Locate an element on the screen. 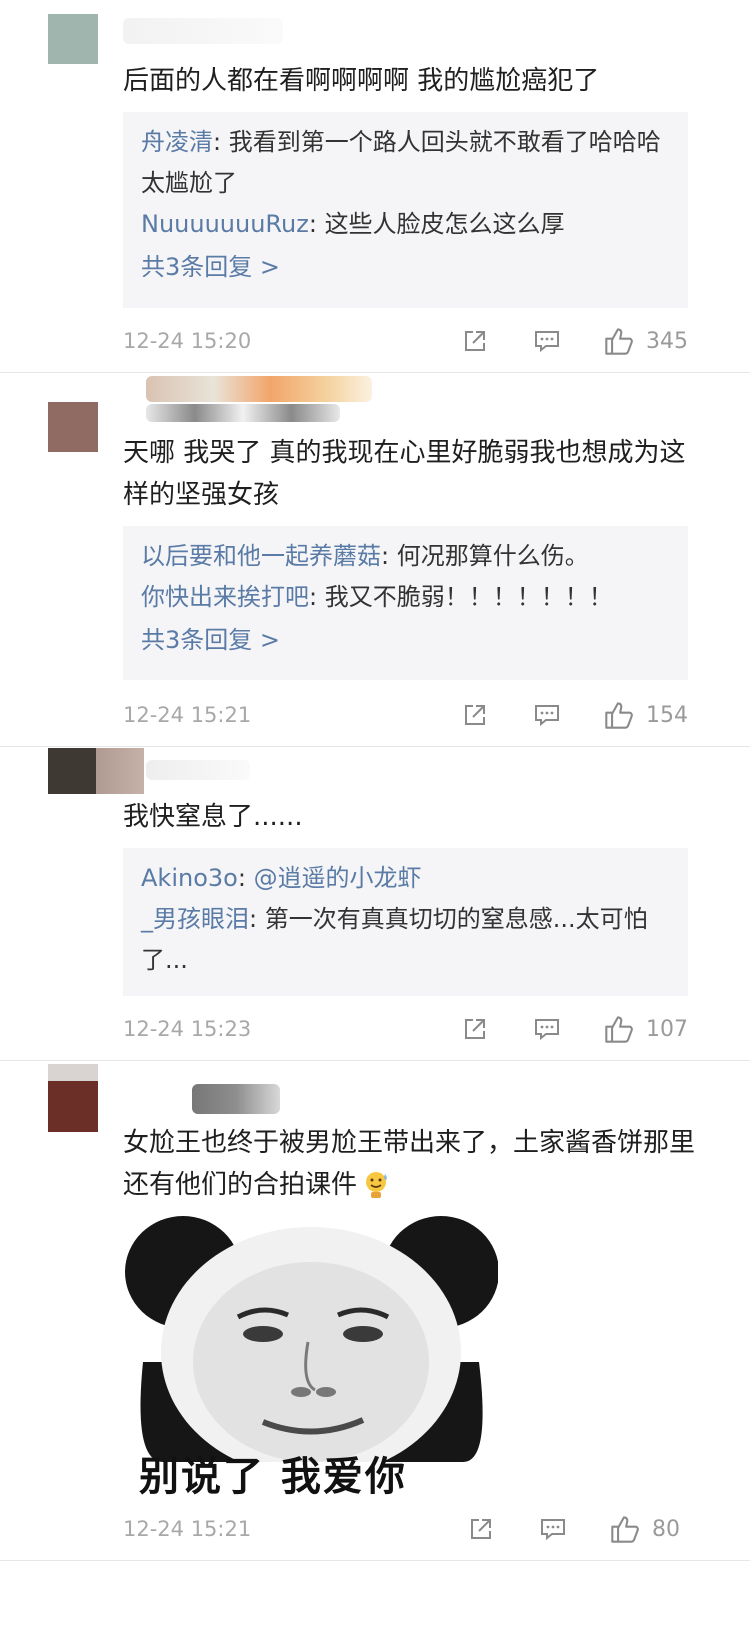 The height and width of the screenshot is (1649, 750). reply-item: 以后要和他一起养蘑菇: 何况那算什么伤。 is located at coordinates (365, 556).